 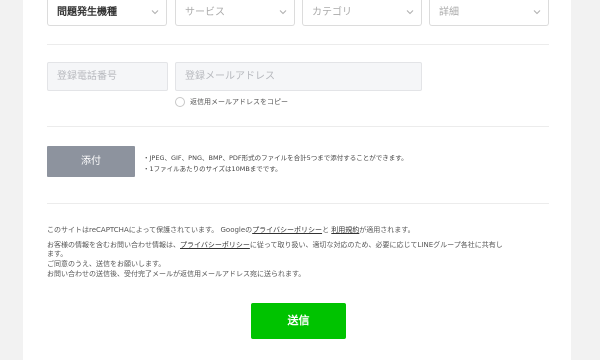 What do you see at coordinates (235, 13) in the screenshot?
I see `service-select: サービス` at bounding box center [235, 13].